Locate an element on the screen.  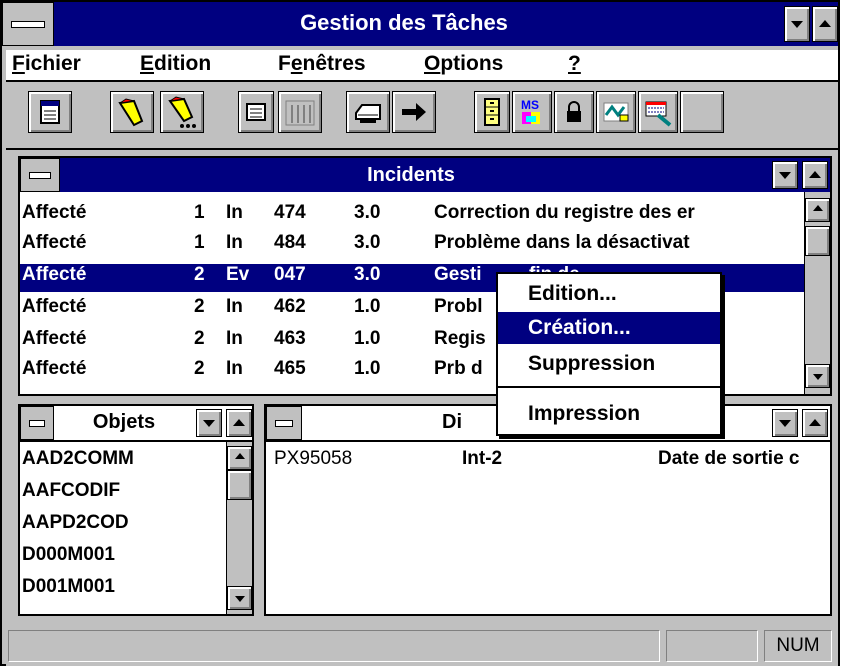
scroll-up-icon is located at coordinates (239, 456).